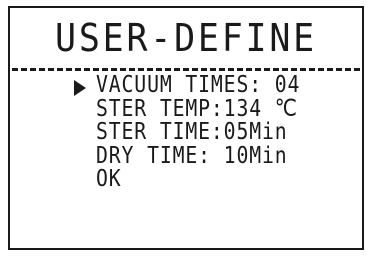 The height and width of the screenshot is (258, 374). Describe the element at coordinates (186, 38) in the screenshot. I see `screen-title: USER-DEFINE` at that location.